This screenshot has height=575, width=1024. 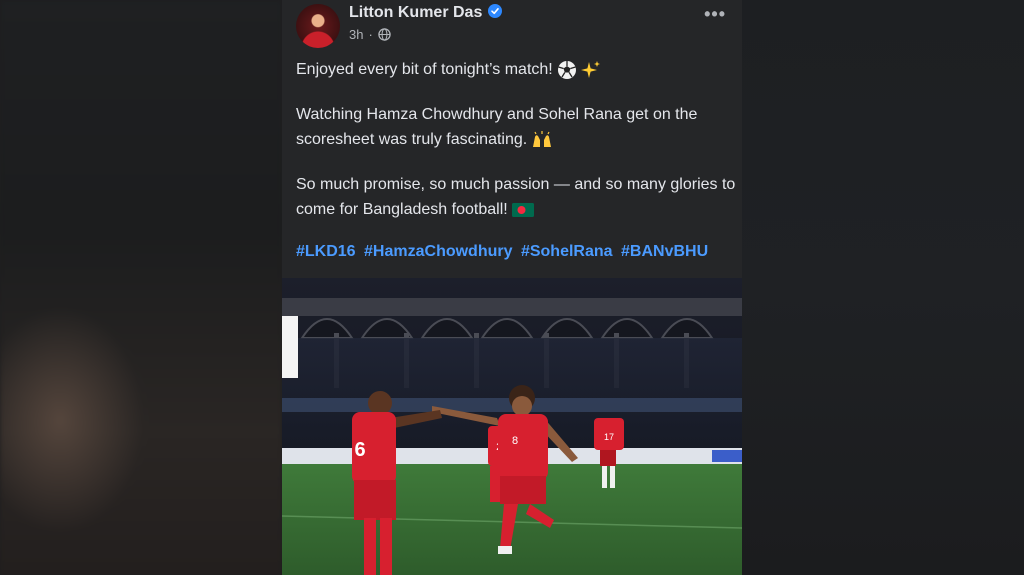 I want to click on post-meta: 3h ·, so click(x=370, y=34).